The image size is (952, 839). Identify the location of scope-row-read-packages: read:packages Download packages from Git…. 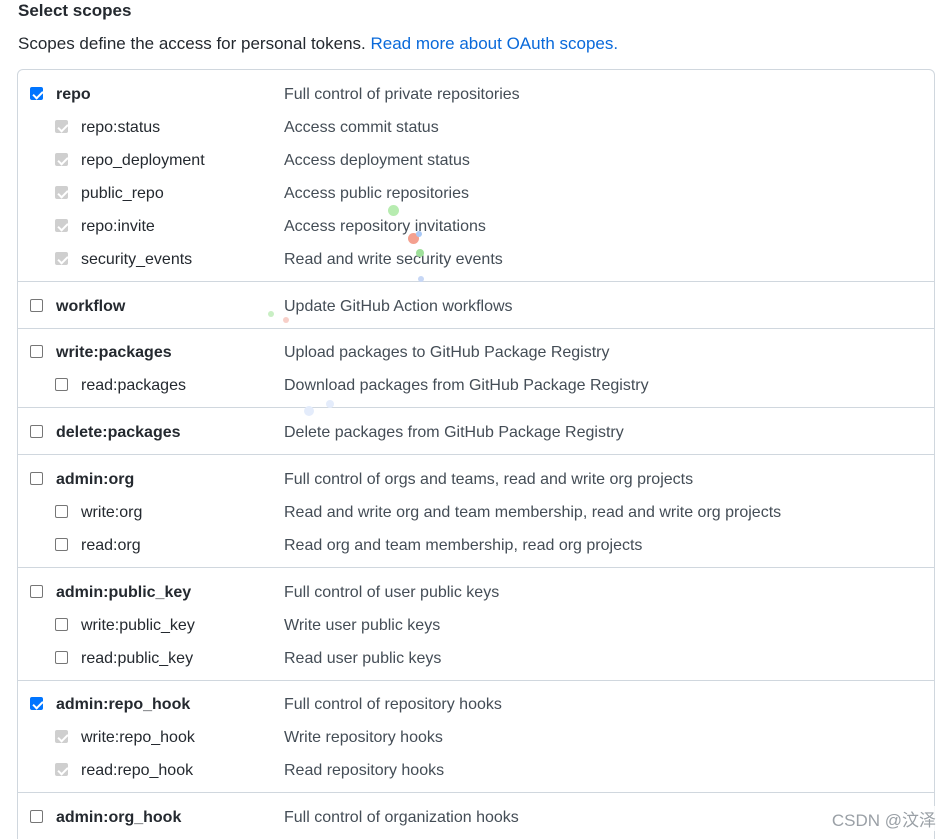
(476, 386).